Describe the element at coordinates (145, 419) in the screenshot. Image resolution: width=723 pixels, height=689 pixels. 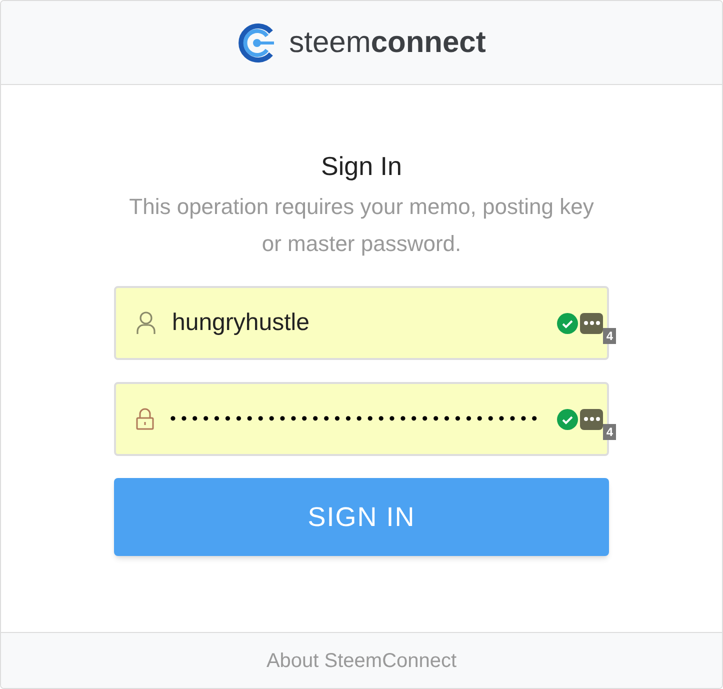
I see `lock-icon` at that location.